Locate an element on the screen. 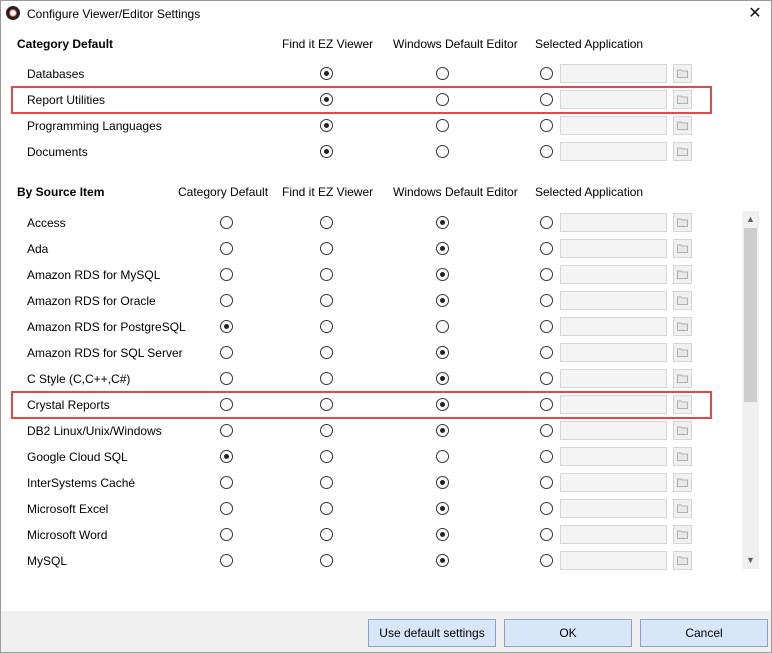 This screenshot has height=653, width=772. scroll-up-icon: ▲ is located at coordinates (750, 219).